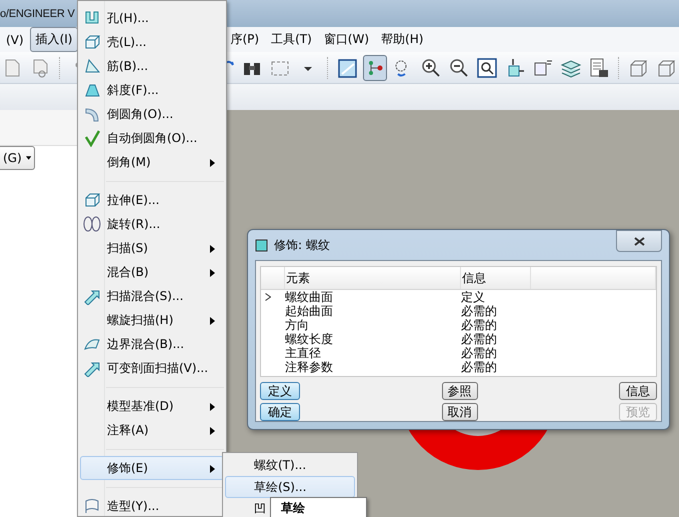 Image resolution: width=679 pixels, height=517 pixels. What do you see at coordinates (92, 138) in the screenshot?
I see `check-icon` at bounding box center [92, 138].